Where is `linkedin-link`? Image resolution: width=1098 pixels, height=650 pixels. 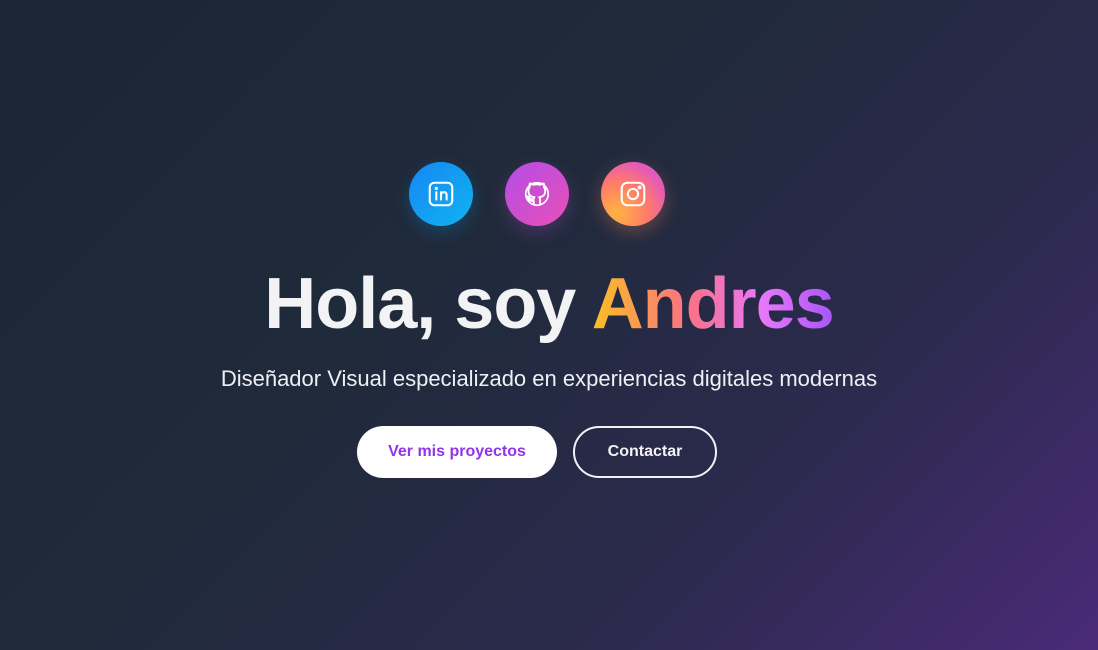 linkedin-link is located at coordinates (441, 194).